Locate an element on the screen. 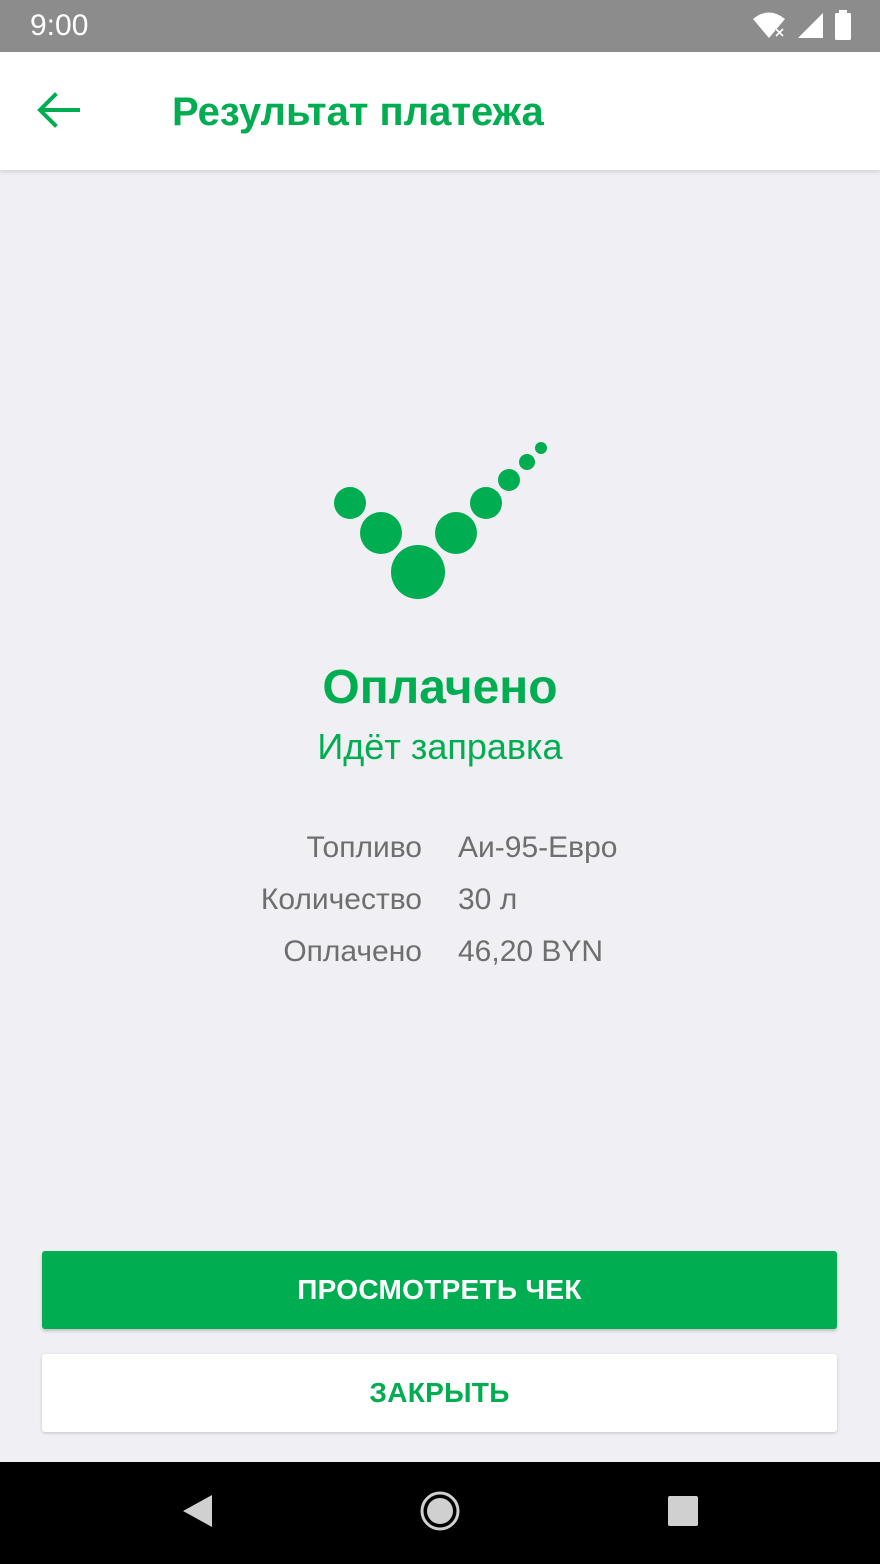 This screenshot has height=1564, width=880. status-time: 9:00 is located at coordinates (59, 25).